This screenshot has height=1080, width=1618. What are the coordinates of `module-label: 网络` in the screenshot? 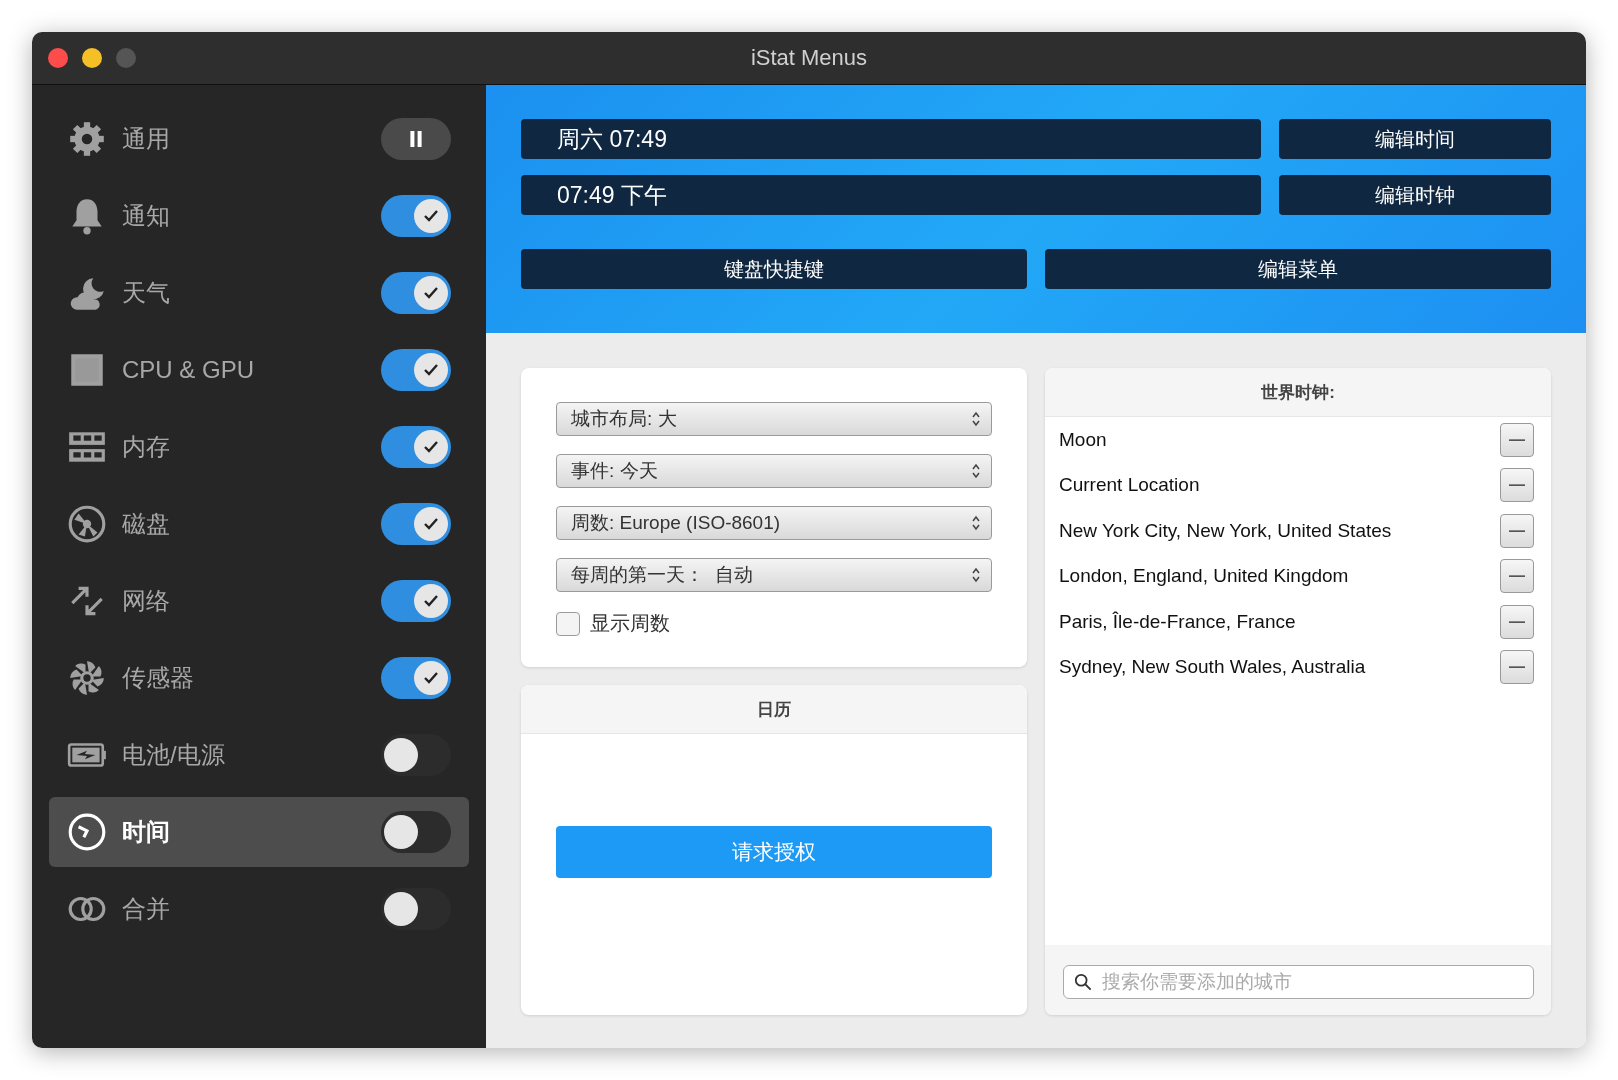 It's located at (146, 601).